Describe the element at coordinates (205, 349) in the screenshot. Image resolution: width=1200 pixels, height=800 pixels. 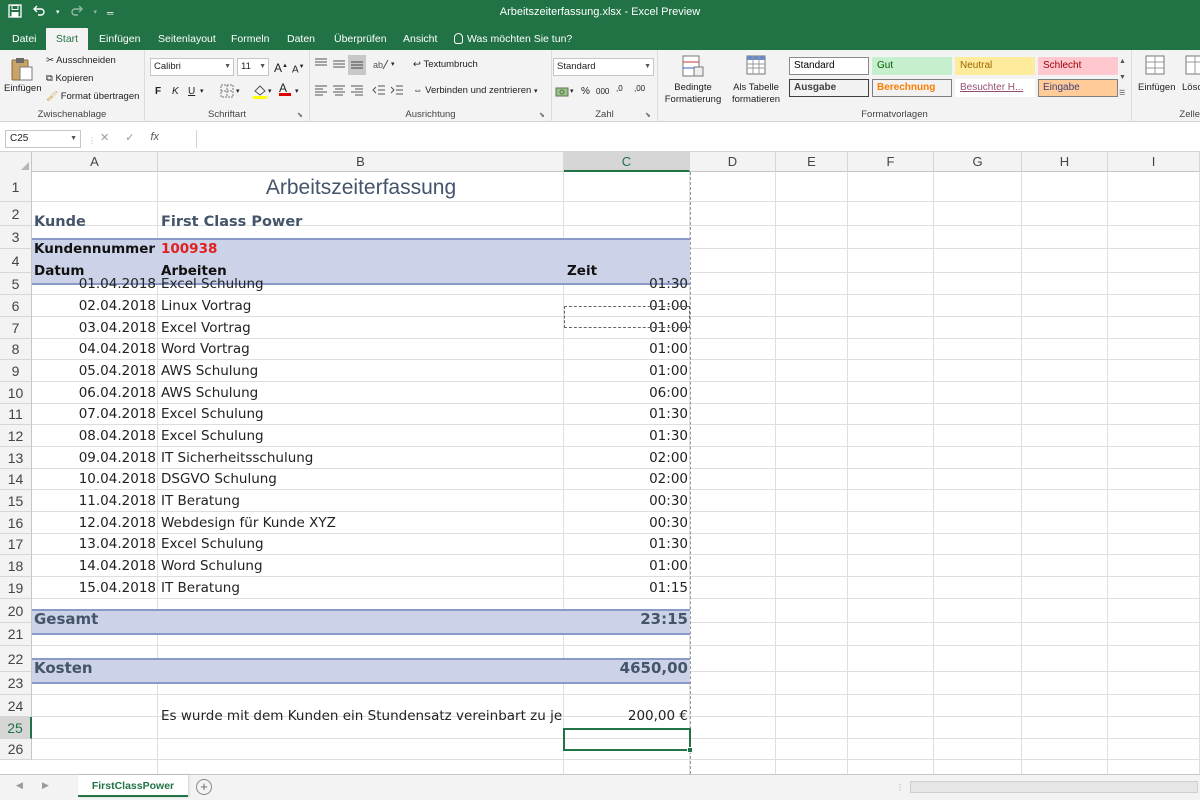
I see `entry-work-cell: Word Vortrag` at that location.